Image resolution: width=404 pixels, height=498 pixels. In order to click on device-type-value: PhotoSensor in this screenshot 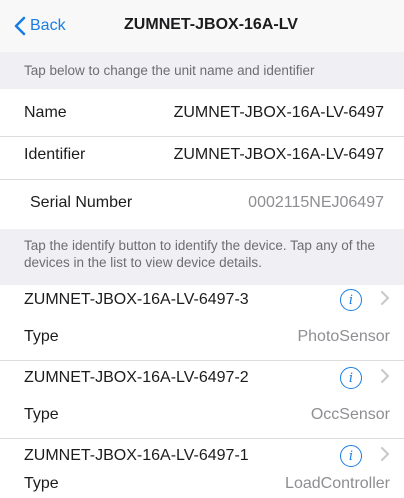, I will do `click(343, 336)`.